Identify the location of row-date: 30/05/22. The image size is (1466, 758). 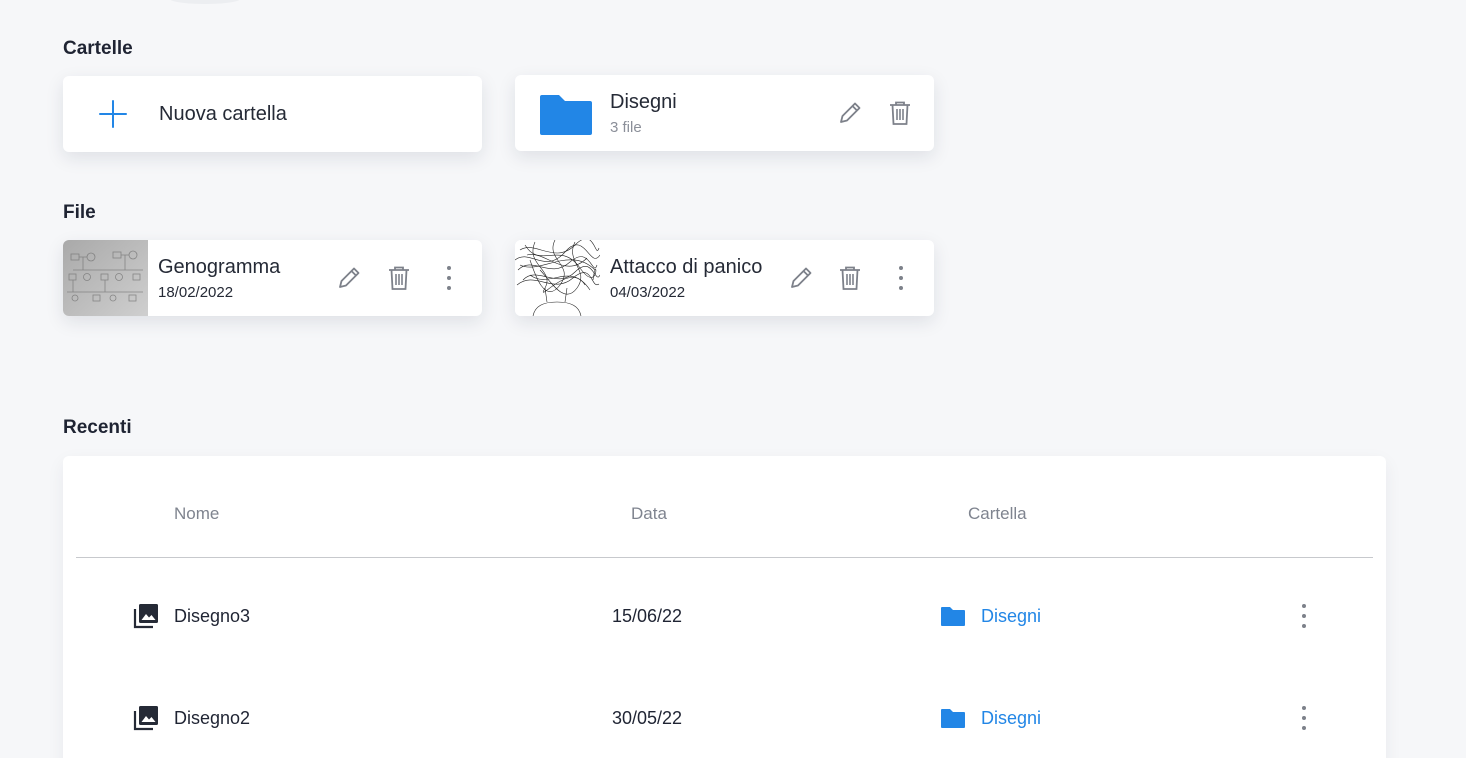
(647, 718).